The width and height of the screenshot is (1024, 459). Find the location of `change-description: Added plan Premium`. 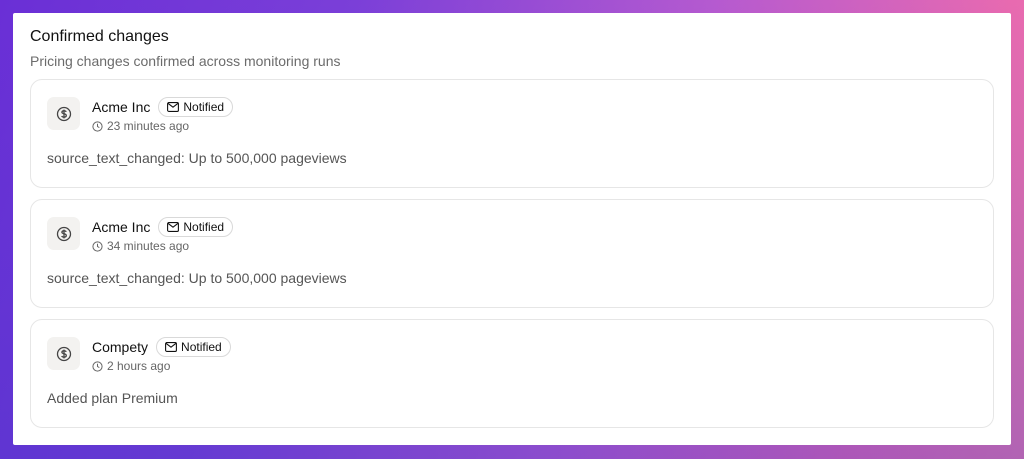

change-description: Added plan Premium is located at coordinates (112, 398).